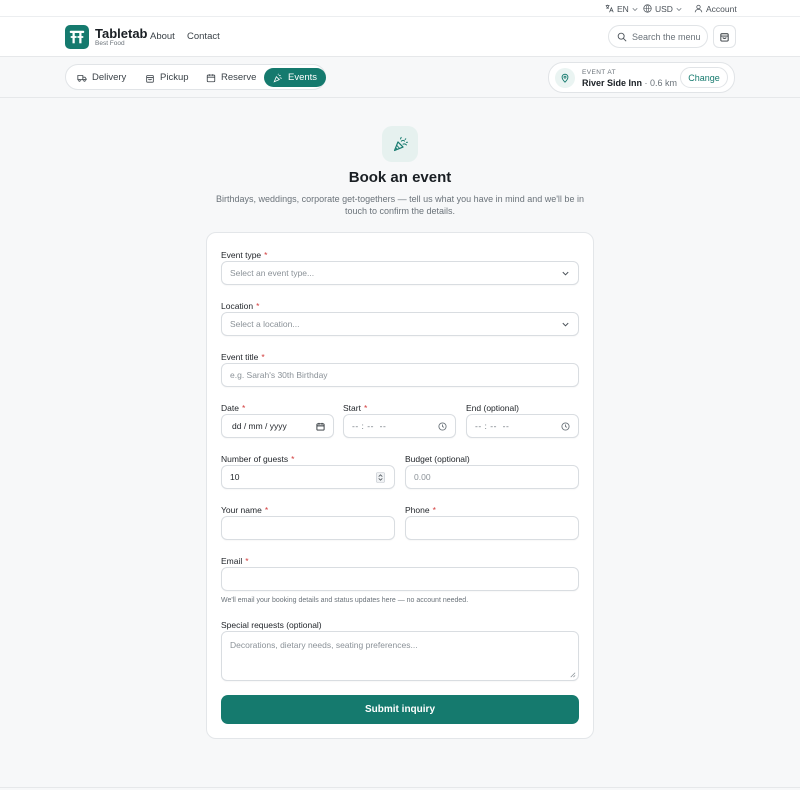 The height and width of the screenshot is (790, 800). I want to click on currency-label: USD, so click(664, 8).